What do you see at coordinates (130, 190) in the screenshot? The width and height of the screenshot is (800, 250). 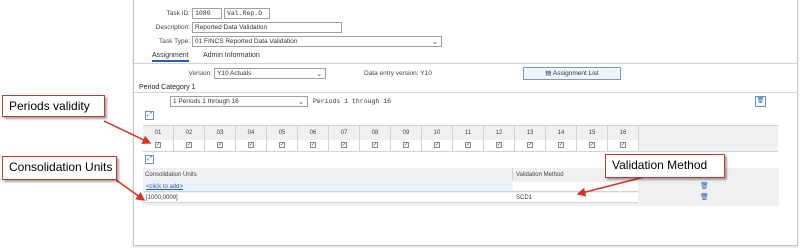 I see `consolidation-units-arrow` at bounding box center [130, 190].